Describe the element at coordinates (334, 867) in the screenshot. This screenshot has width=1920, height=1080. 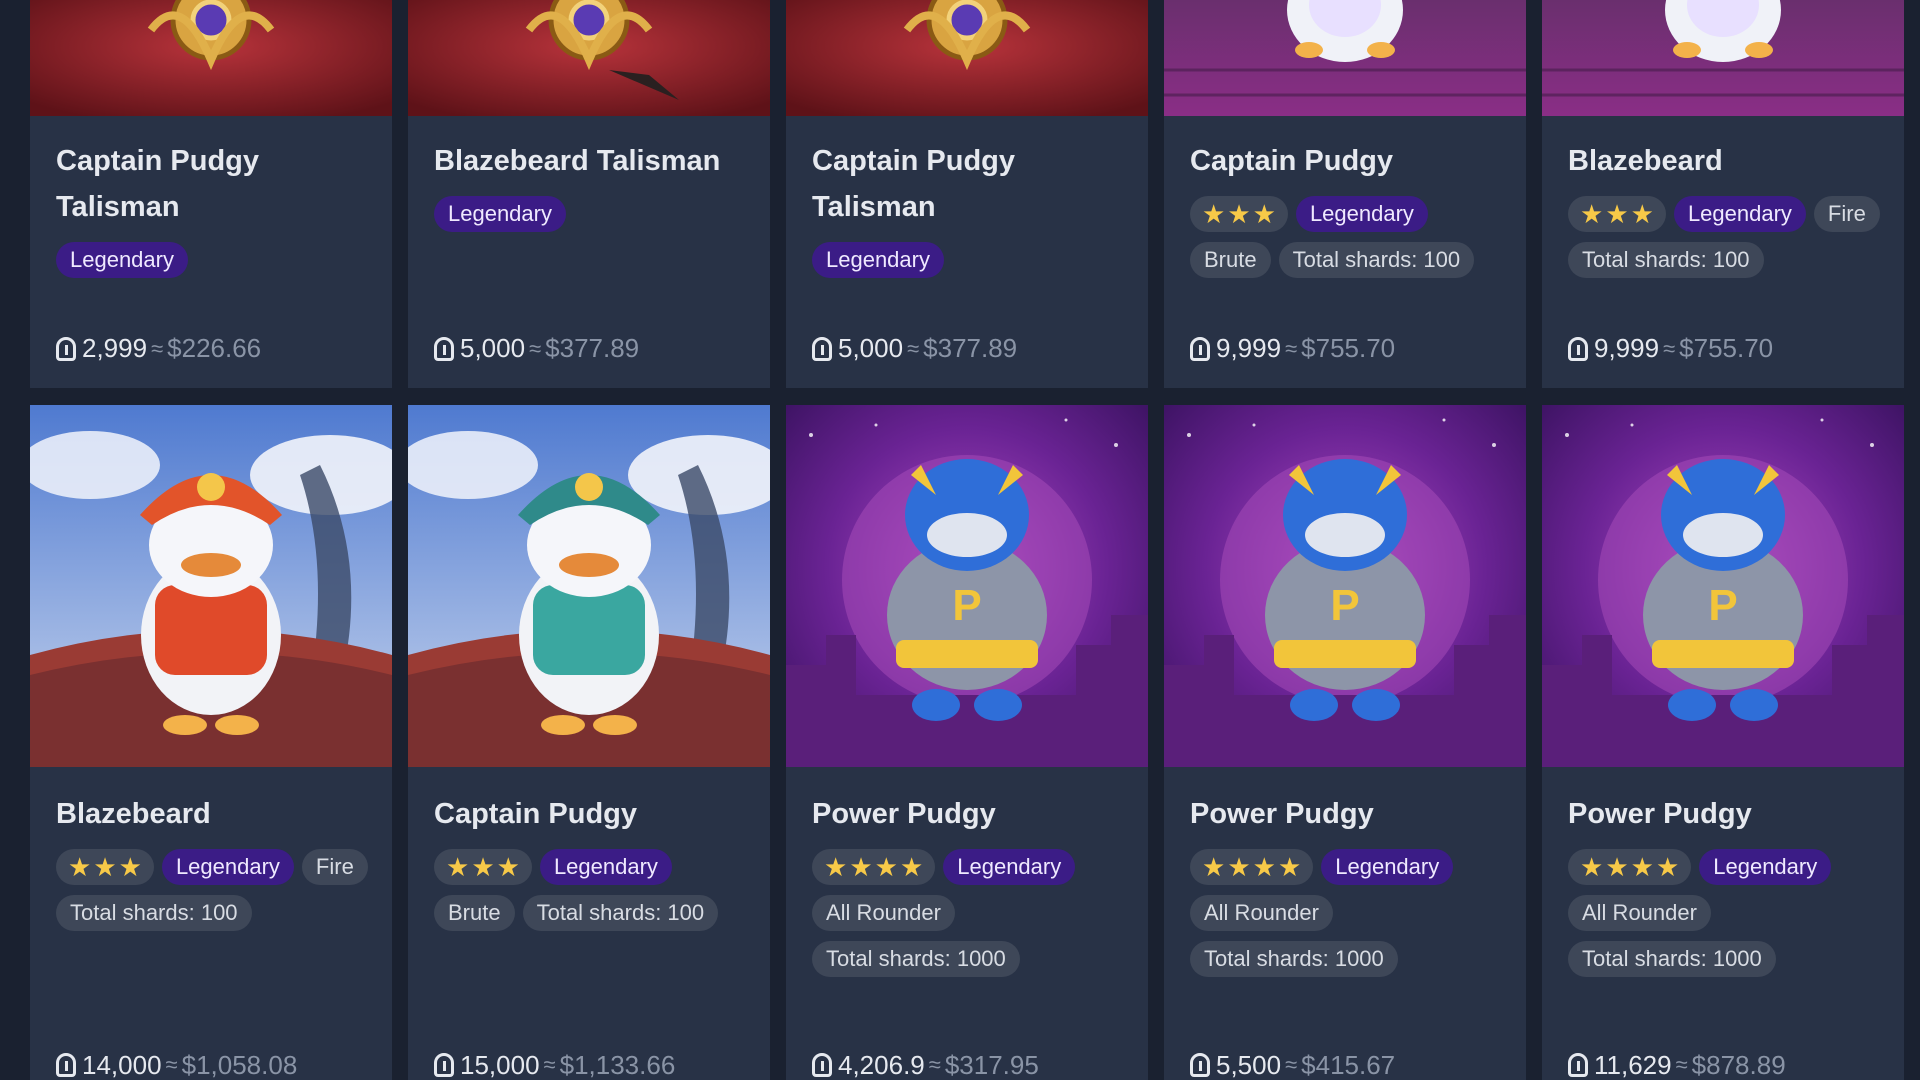
I see `class-badge: Fire` at that location.